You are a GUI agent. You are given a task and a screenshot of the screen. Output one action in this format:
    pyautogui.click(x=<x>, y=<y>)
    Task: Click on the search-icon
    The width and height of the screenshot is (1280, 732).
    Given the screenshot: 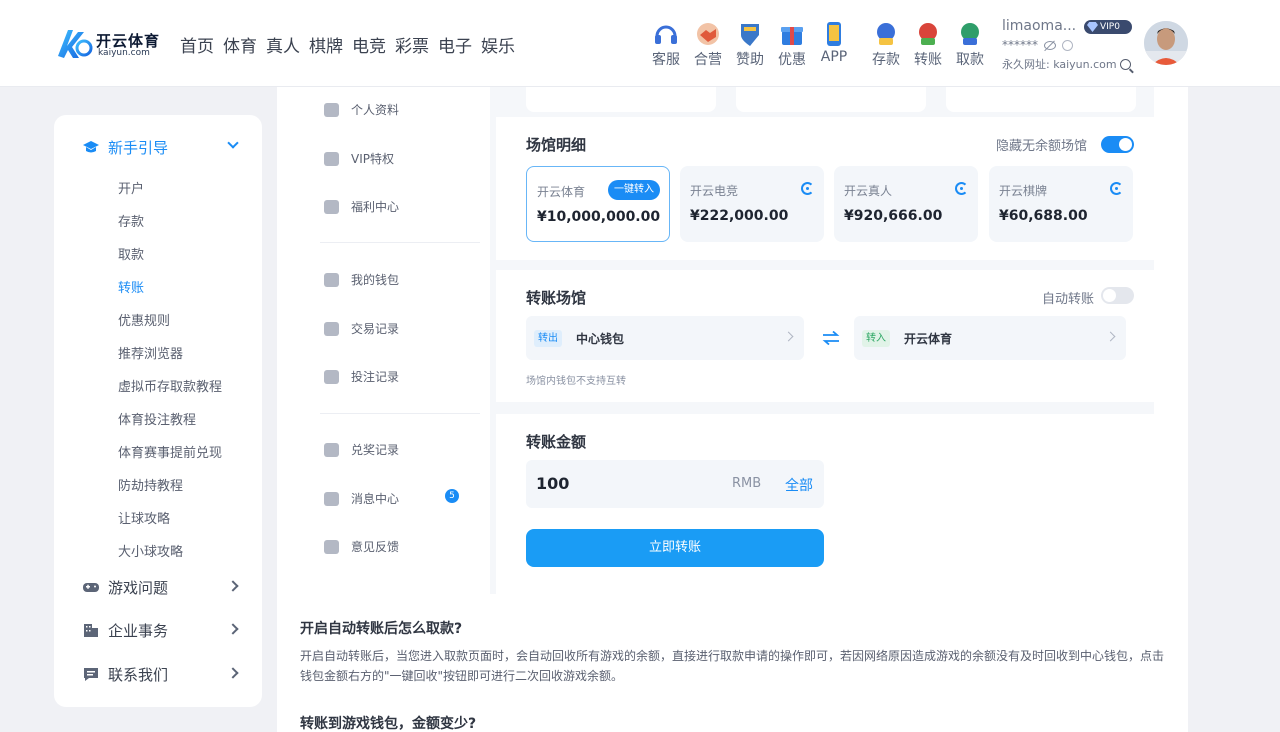 What is the action you would take?
    pyautogui.click(x=1125, y=64)
    